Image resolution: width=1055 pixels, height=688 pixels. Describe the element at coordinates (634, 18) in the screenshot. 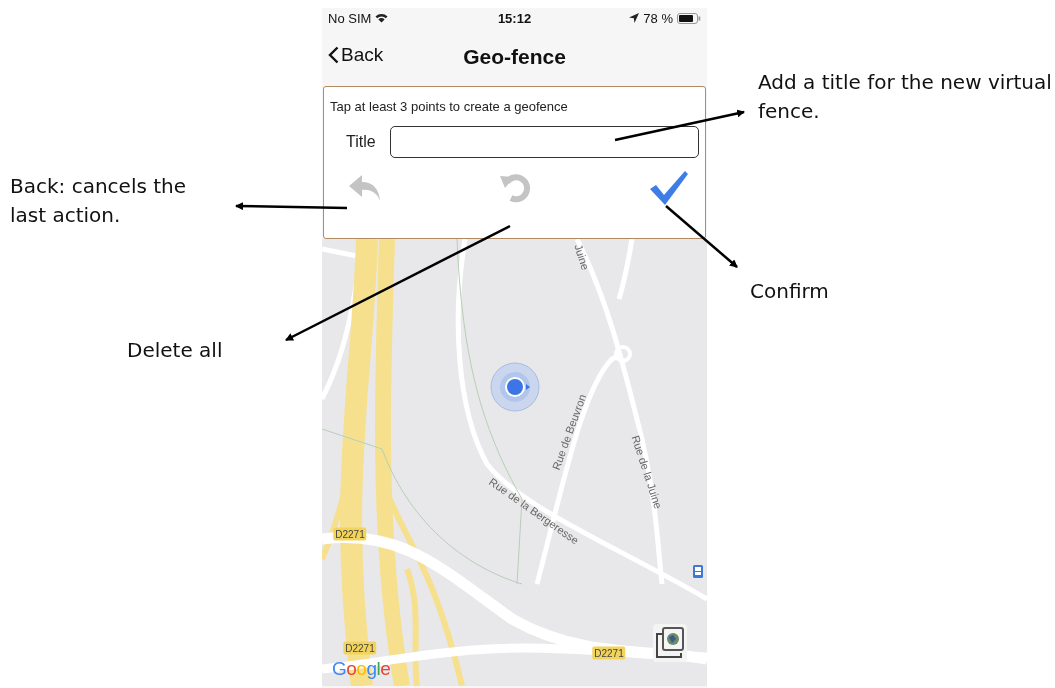

I see `location-arrow-icon` at that location.